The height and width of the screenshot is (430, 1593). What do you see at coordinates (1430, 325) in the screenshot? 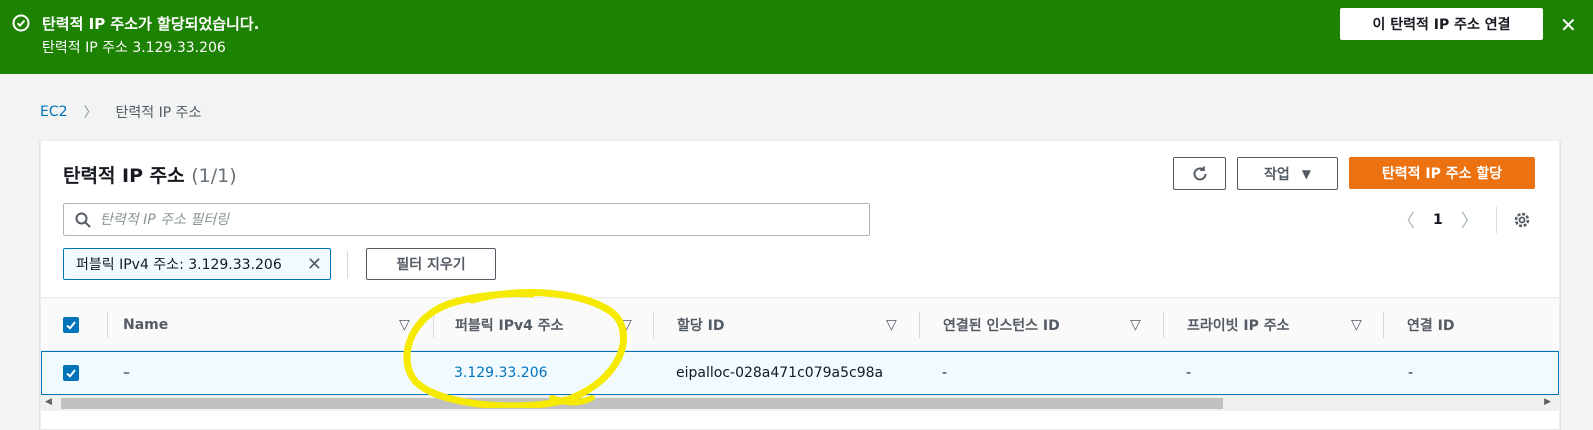
I see `column-header-association-id: 연결 ID` at bounding box center [1430, 325].